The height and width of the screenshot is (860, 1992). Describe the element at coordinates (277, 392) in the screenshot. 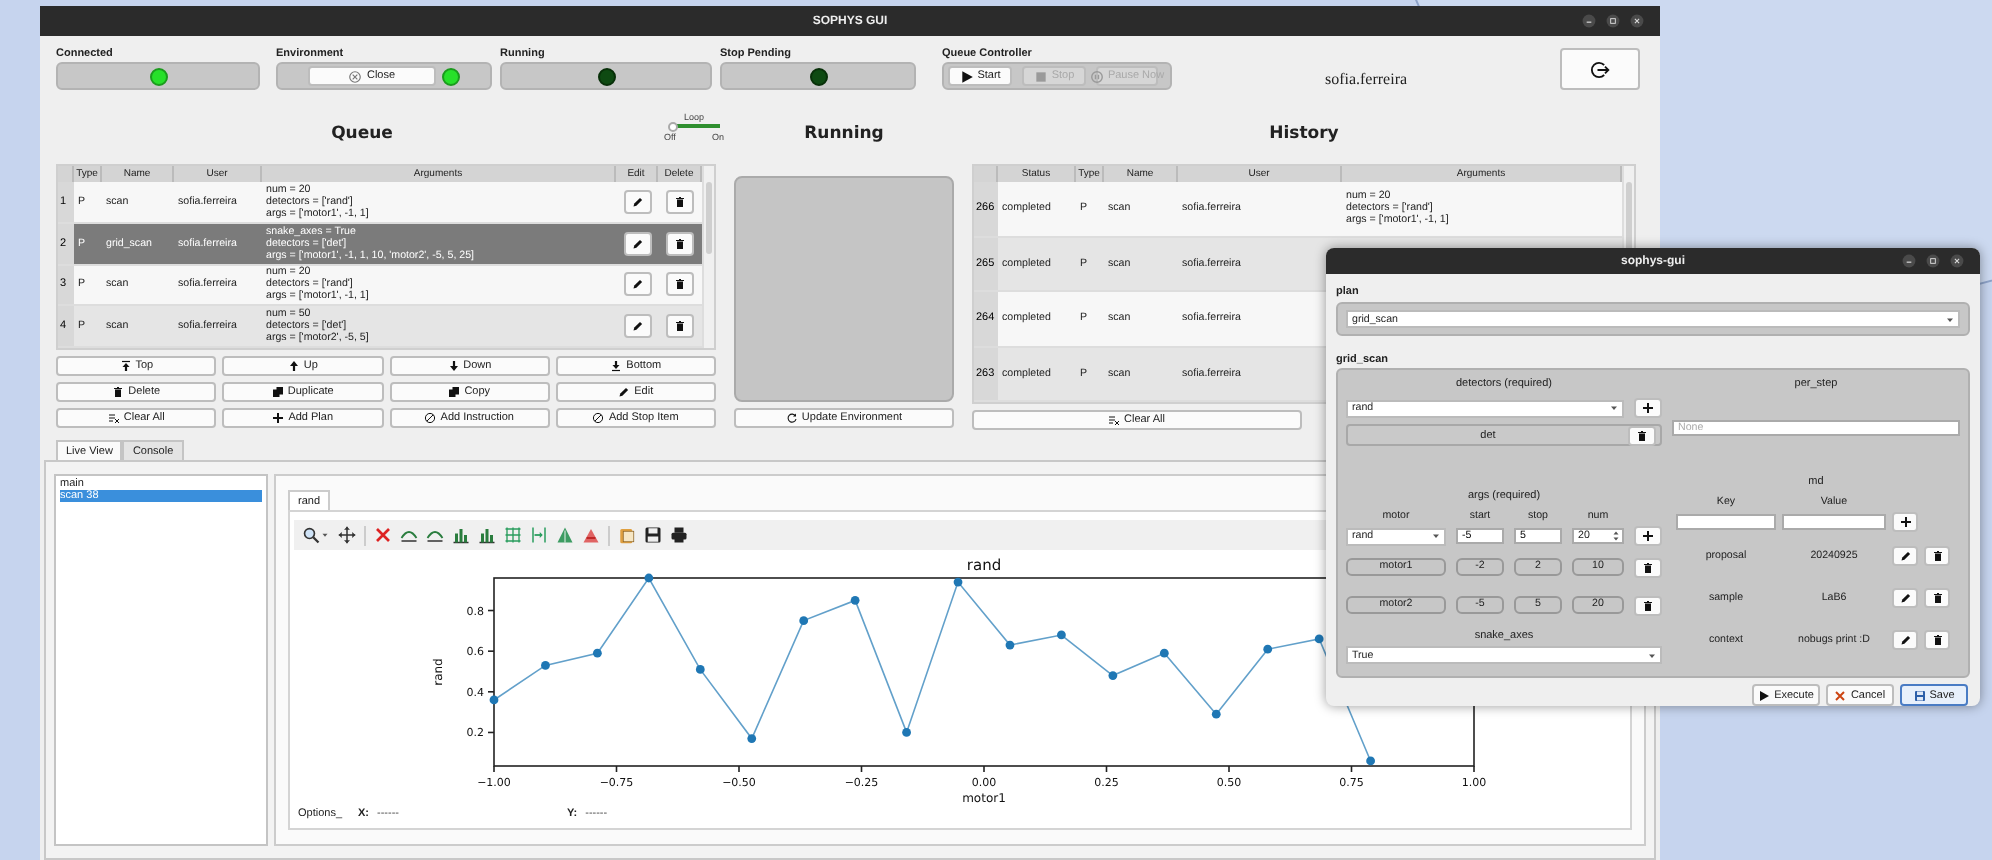

I see `copy-icon` at that location.